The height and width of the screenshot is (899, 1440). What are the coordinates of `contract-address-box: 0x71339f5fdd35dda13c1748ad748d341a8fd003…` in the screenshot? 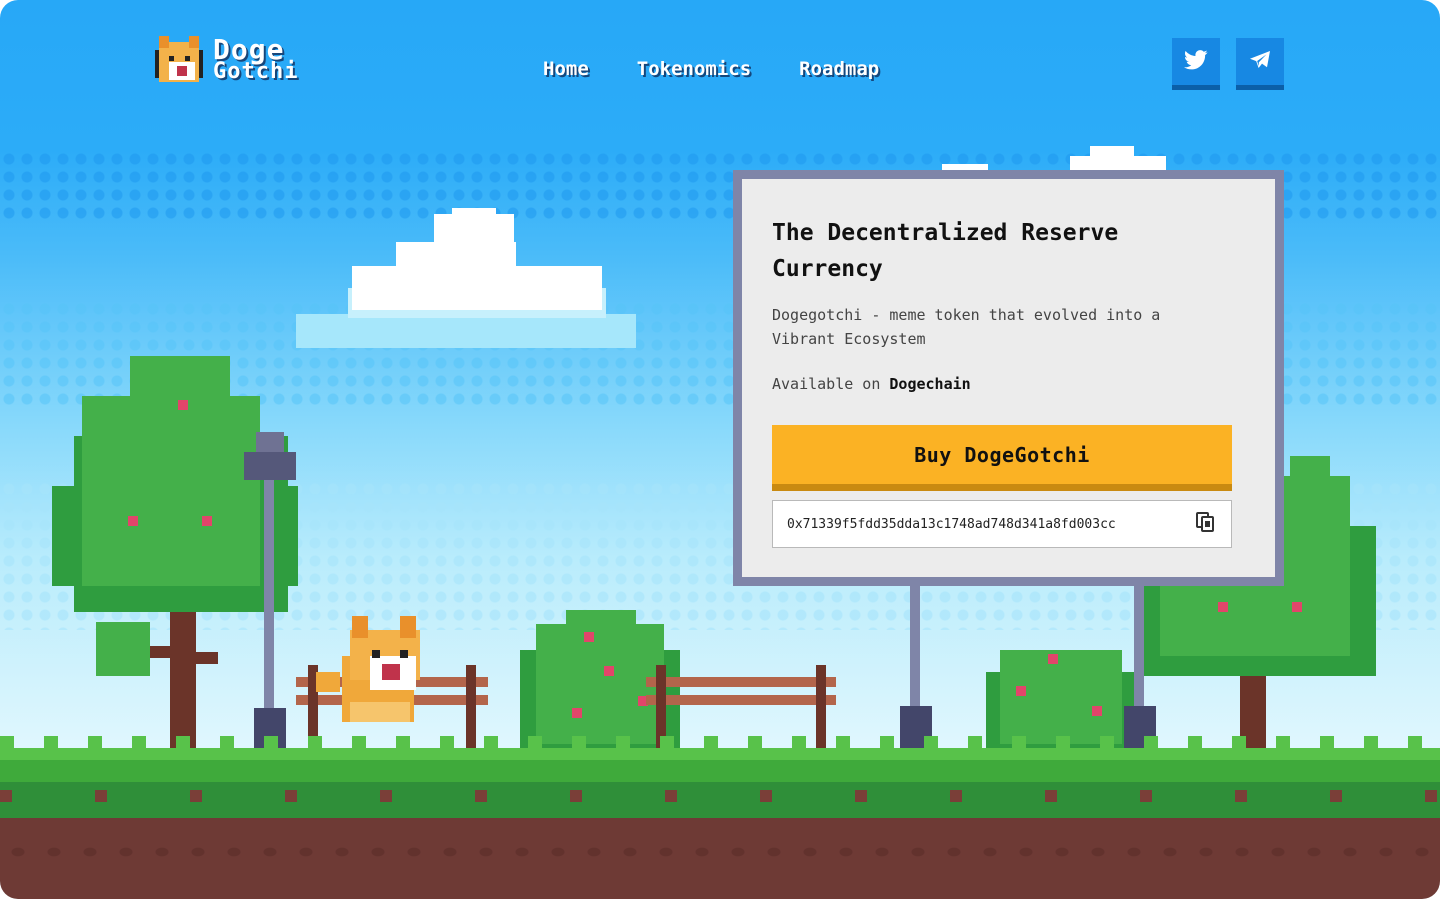 It's located at (1002, 524).